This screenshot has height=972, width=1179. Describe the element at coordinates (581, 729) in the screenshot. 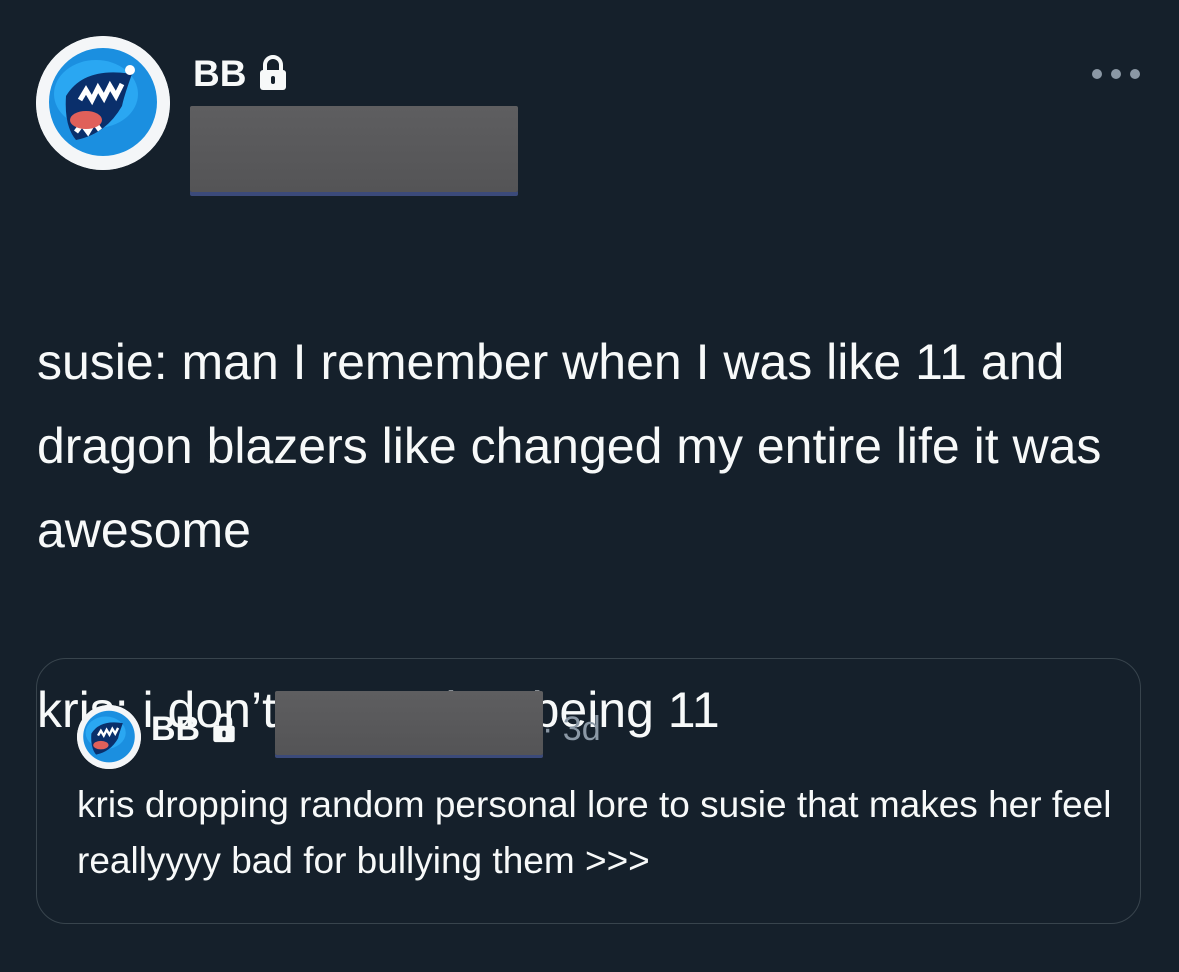

I see `timestamp: 3d` at that location.